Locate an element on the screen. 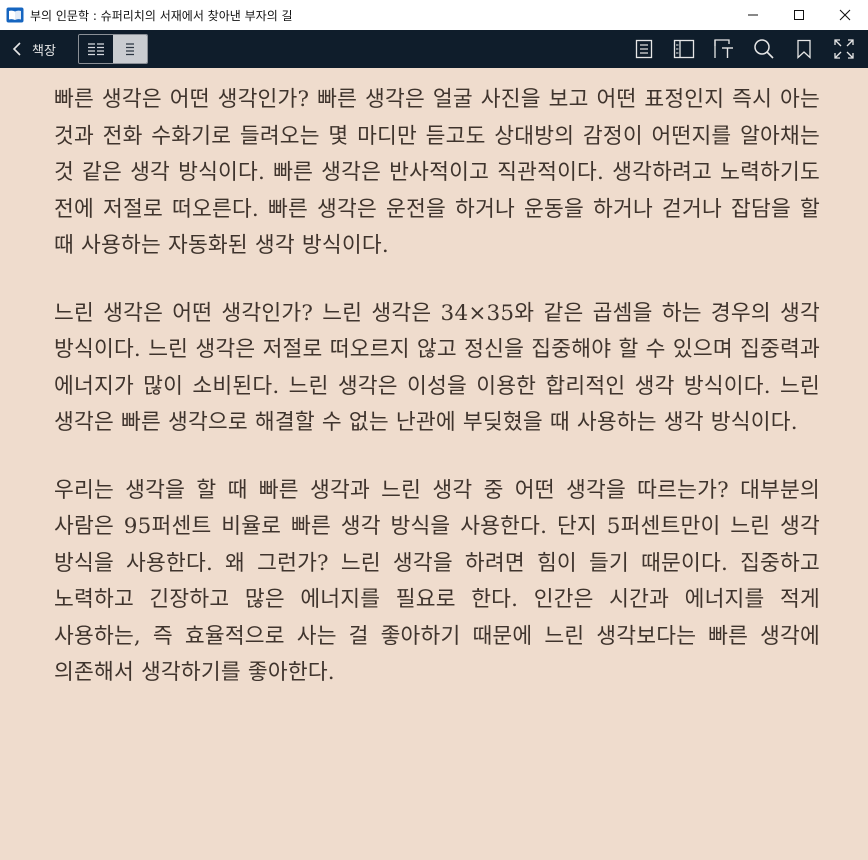  single-column-view-button is located at coordinates (129, 49).